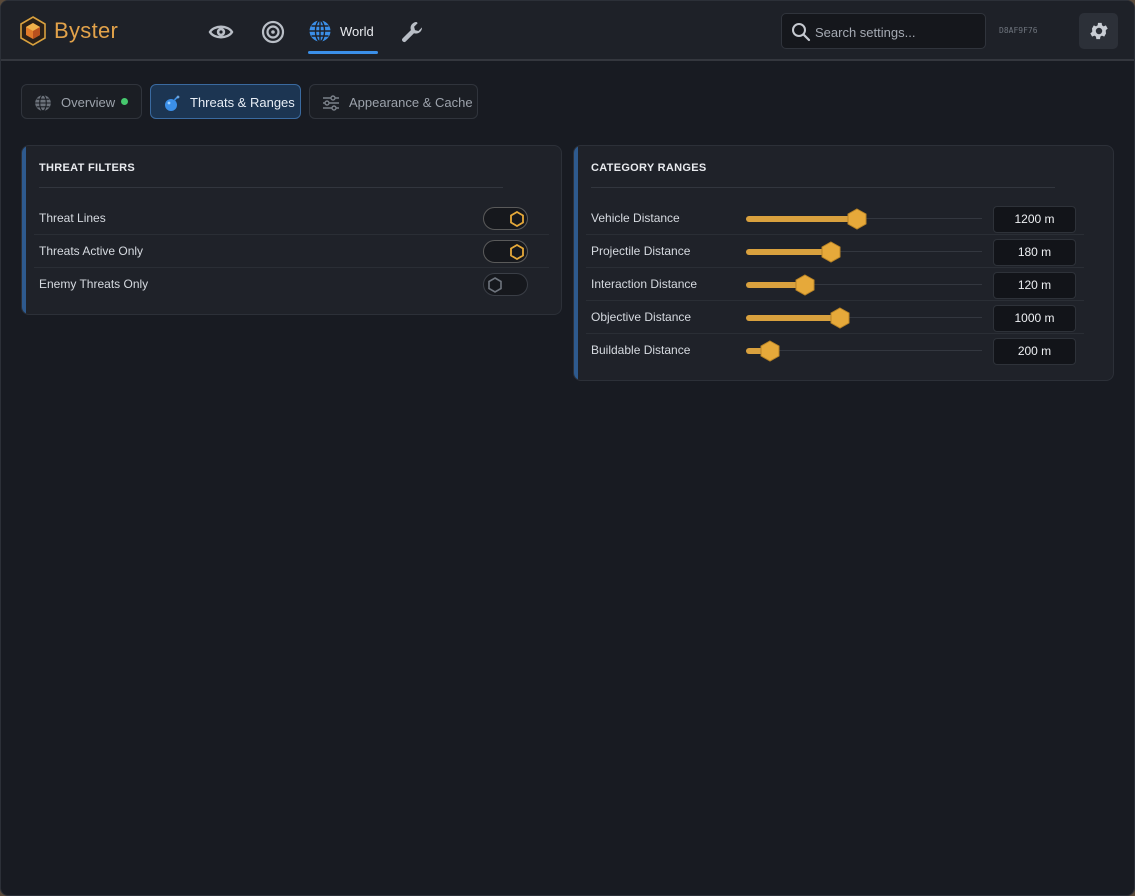 The width and height of the screenshot is (1135, 896). I want to click on status-dot, so click(124, 101).